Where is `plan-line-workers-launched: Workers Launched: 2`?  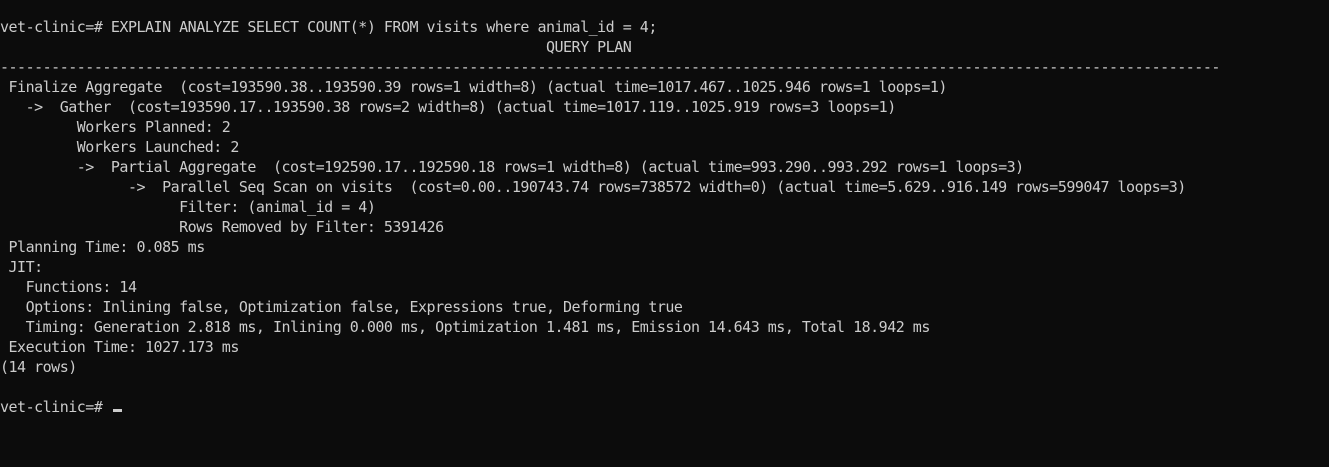 plan-line-workers-launched: Workers Launched: 2 is located at coordinates (120, 147).